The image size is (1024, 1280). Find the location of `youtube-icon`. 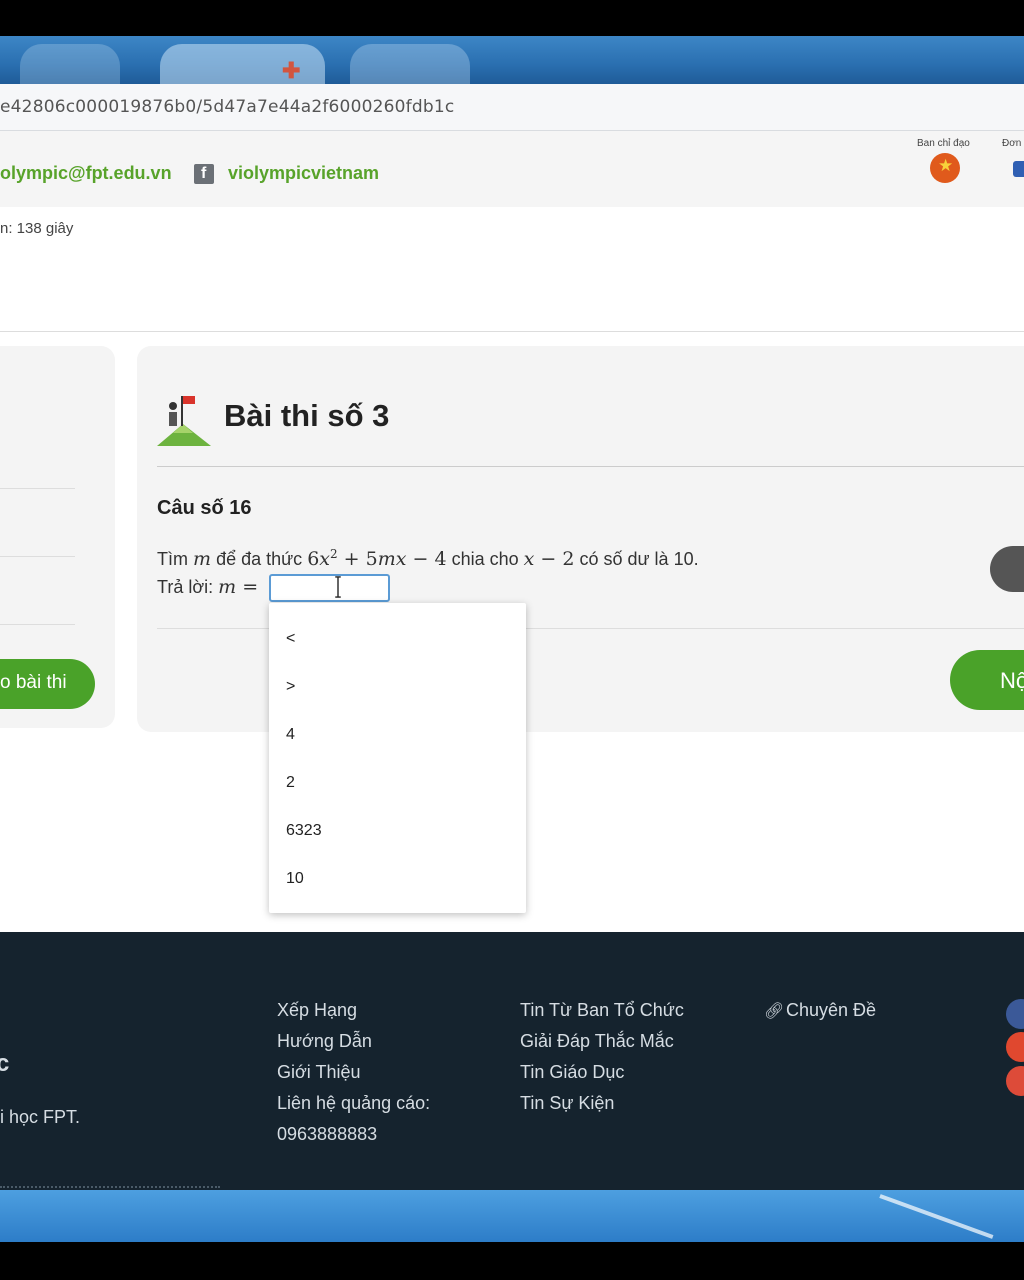

youtube-icon is located at coordinates (1015, 1047).